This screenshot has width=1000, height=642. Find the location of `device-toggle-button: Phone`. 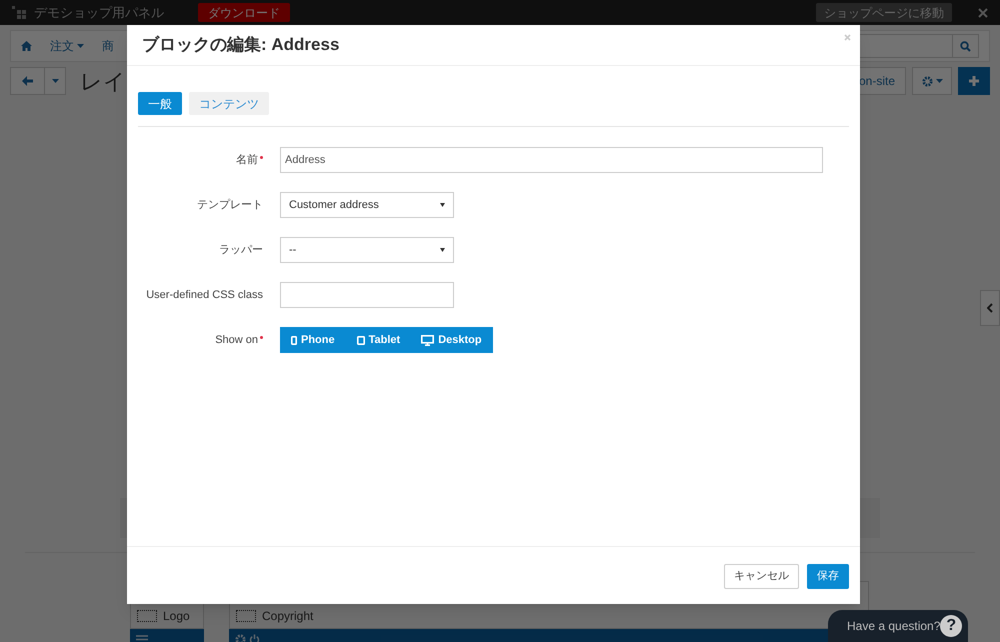

device-toggle-button: Phone is located at coordinates (313, 340).